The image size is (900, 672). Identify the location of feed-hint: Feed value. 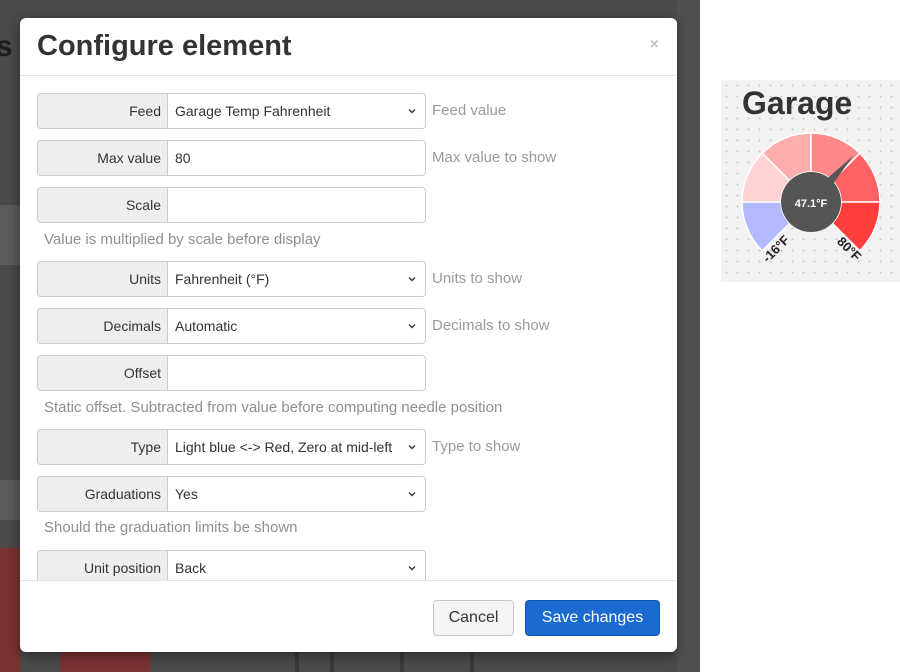
(469, 110).